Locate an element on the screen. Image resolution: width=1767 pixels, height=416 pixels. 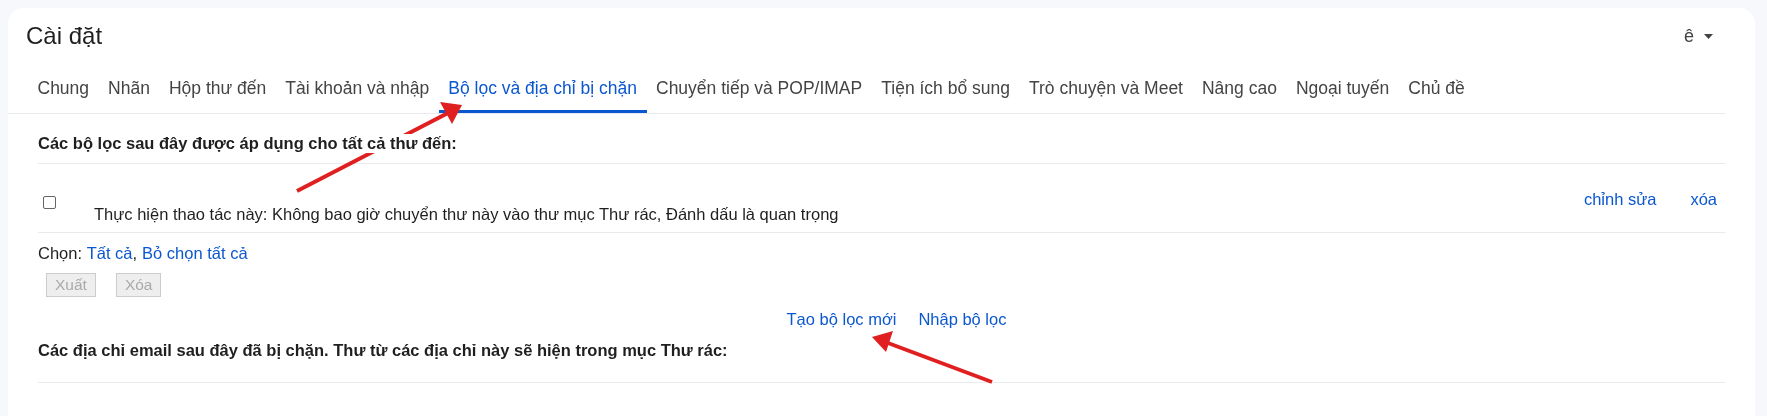
settings-tab: Chuyển tiếp và POP/IMAP is located at coordinates (759, 91).